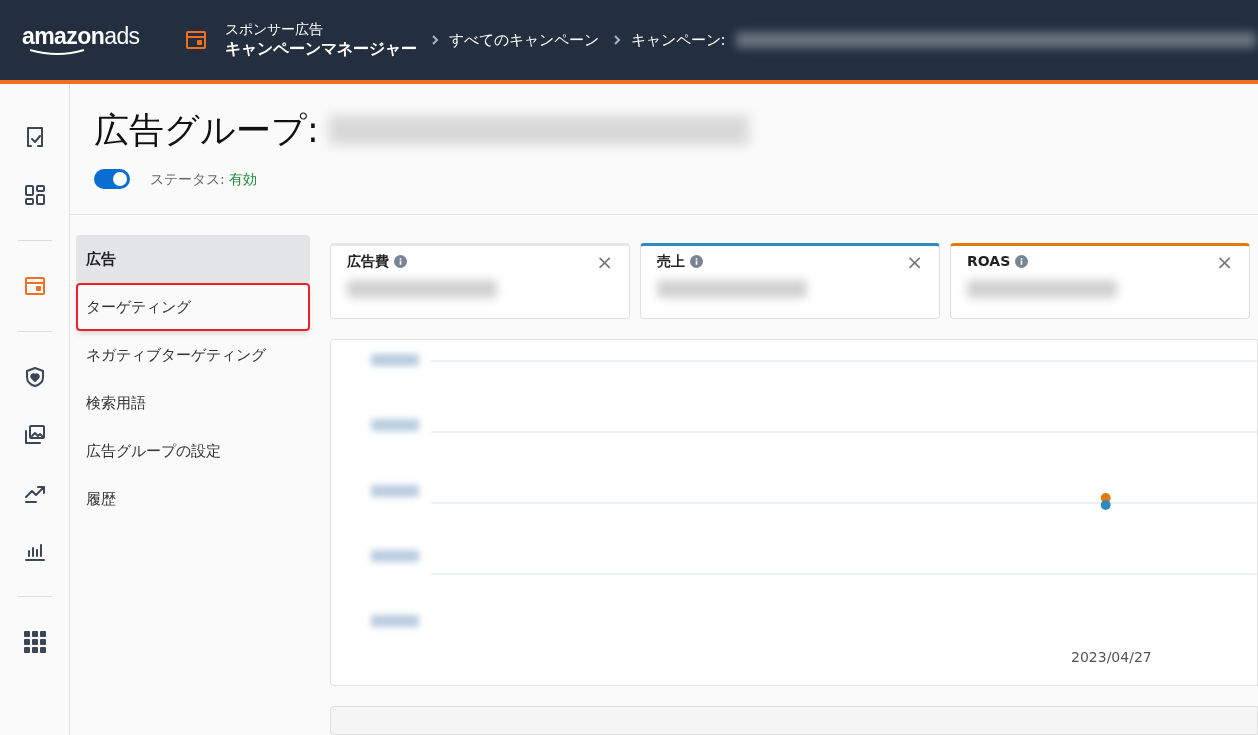 This screenshot has width=1258, height=735. Describe the element at coordinates (187, 179) in the screenshot. I see `status-label: ステータス:` at that location.